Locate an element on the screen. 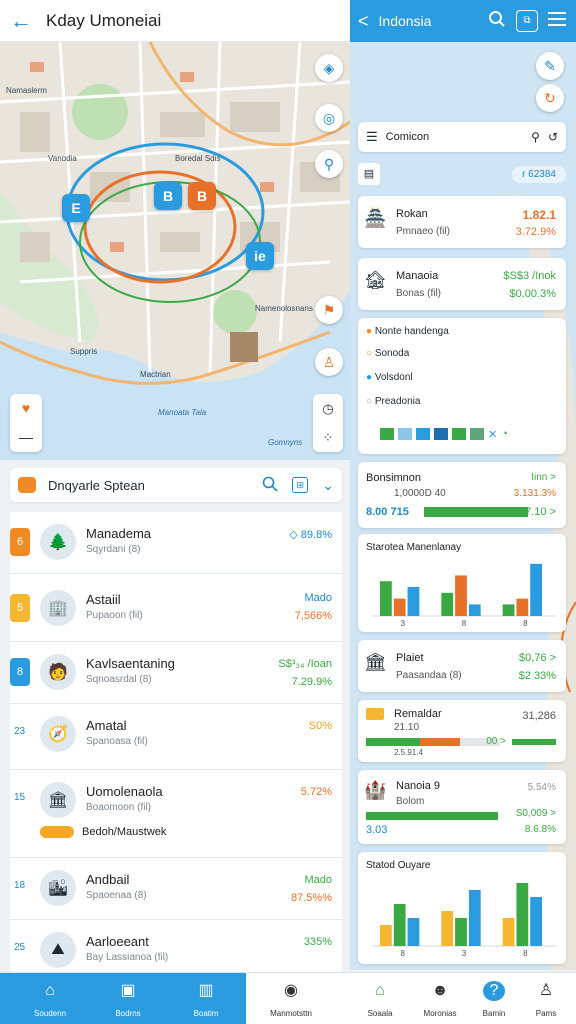  layer-icon: ▤ is located at coordinates (369, 174).